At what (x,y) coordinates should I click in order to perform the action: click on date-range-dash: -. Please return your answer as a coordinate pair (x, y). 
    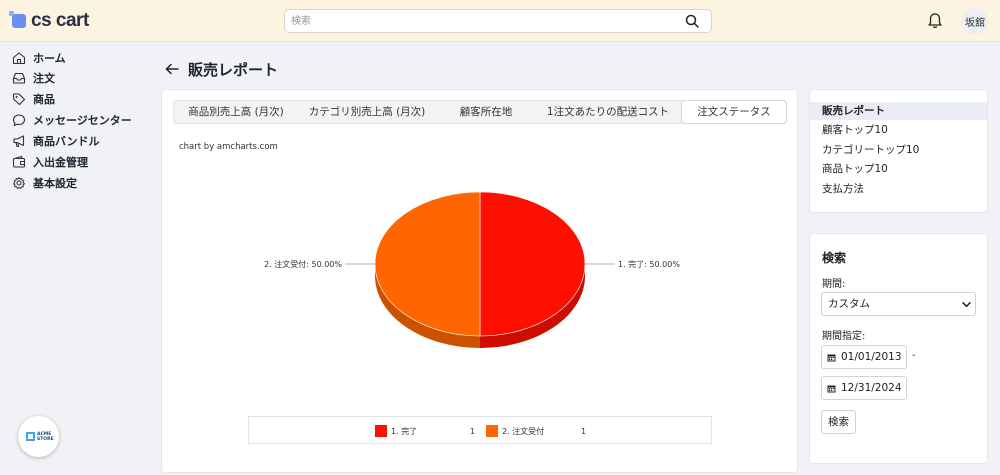
    Looking at the image, I should click on (914, 355).